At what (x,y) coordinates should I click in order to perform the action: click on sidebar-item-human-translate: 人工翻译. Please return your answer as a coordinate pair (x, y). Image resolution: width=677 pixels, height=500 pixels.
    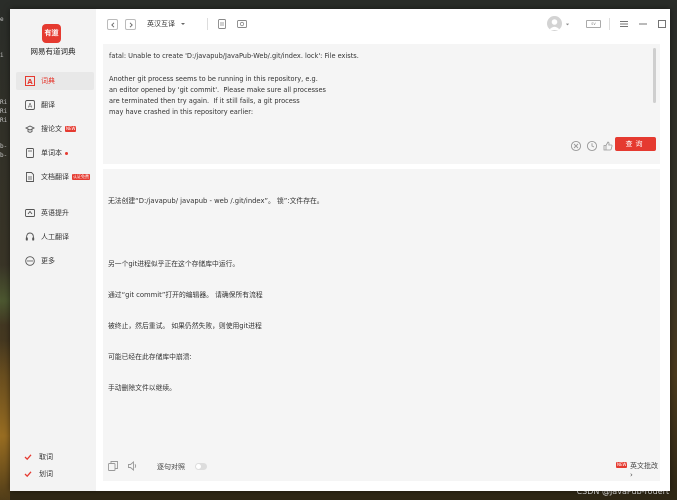
    Looking at the image, I should click on (55, 237).